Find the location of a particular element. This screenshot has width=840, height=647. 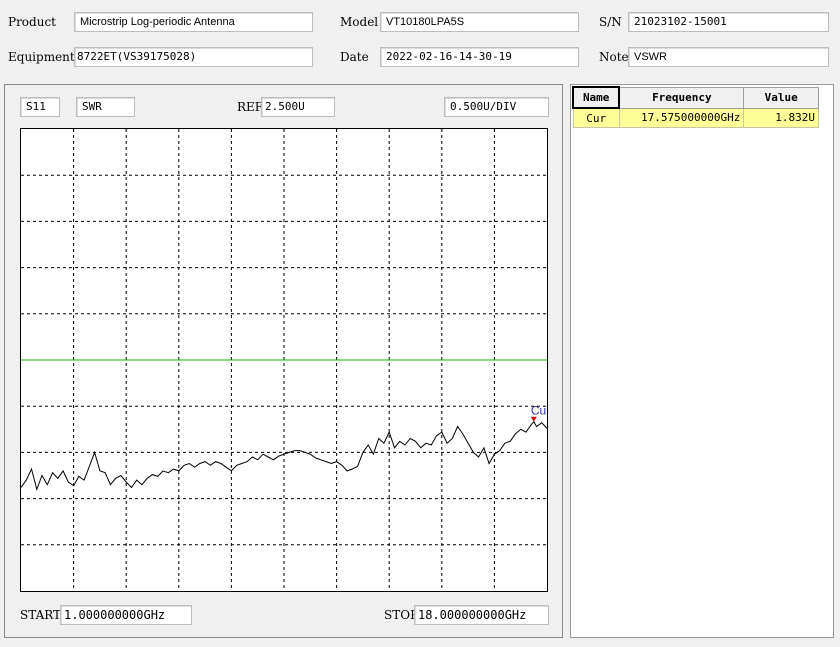

equipment-label: Equipment is located at coordinates (41, 57).